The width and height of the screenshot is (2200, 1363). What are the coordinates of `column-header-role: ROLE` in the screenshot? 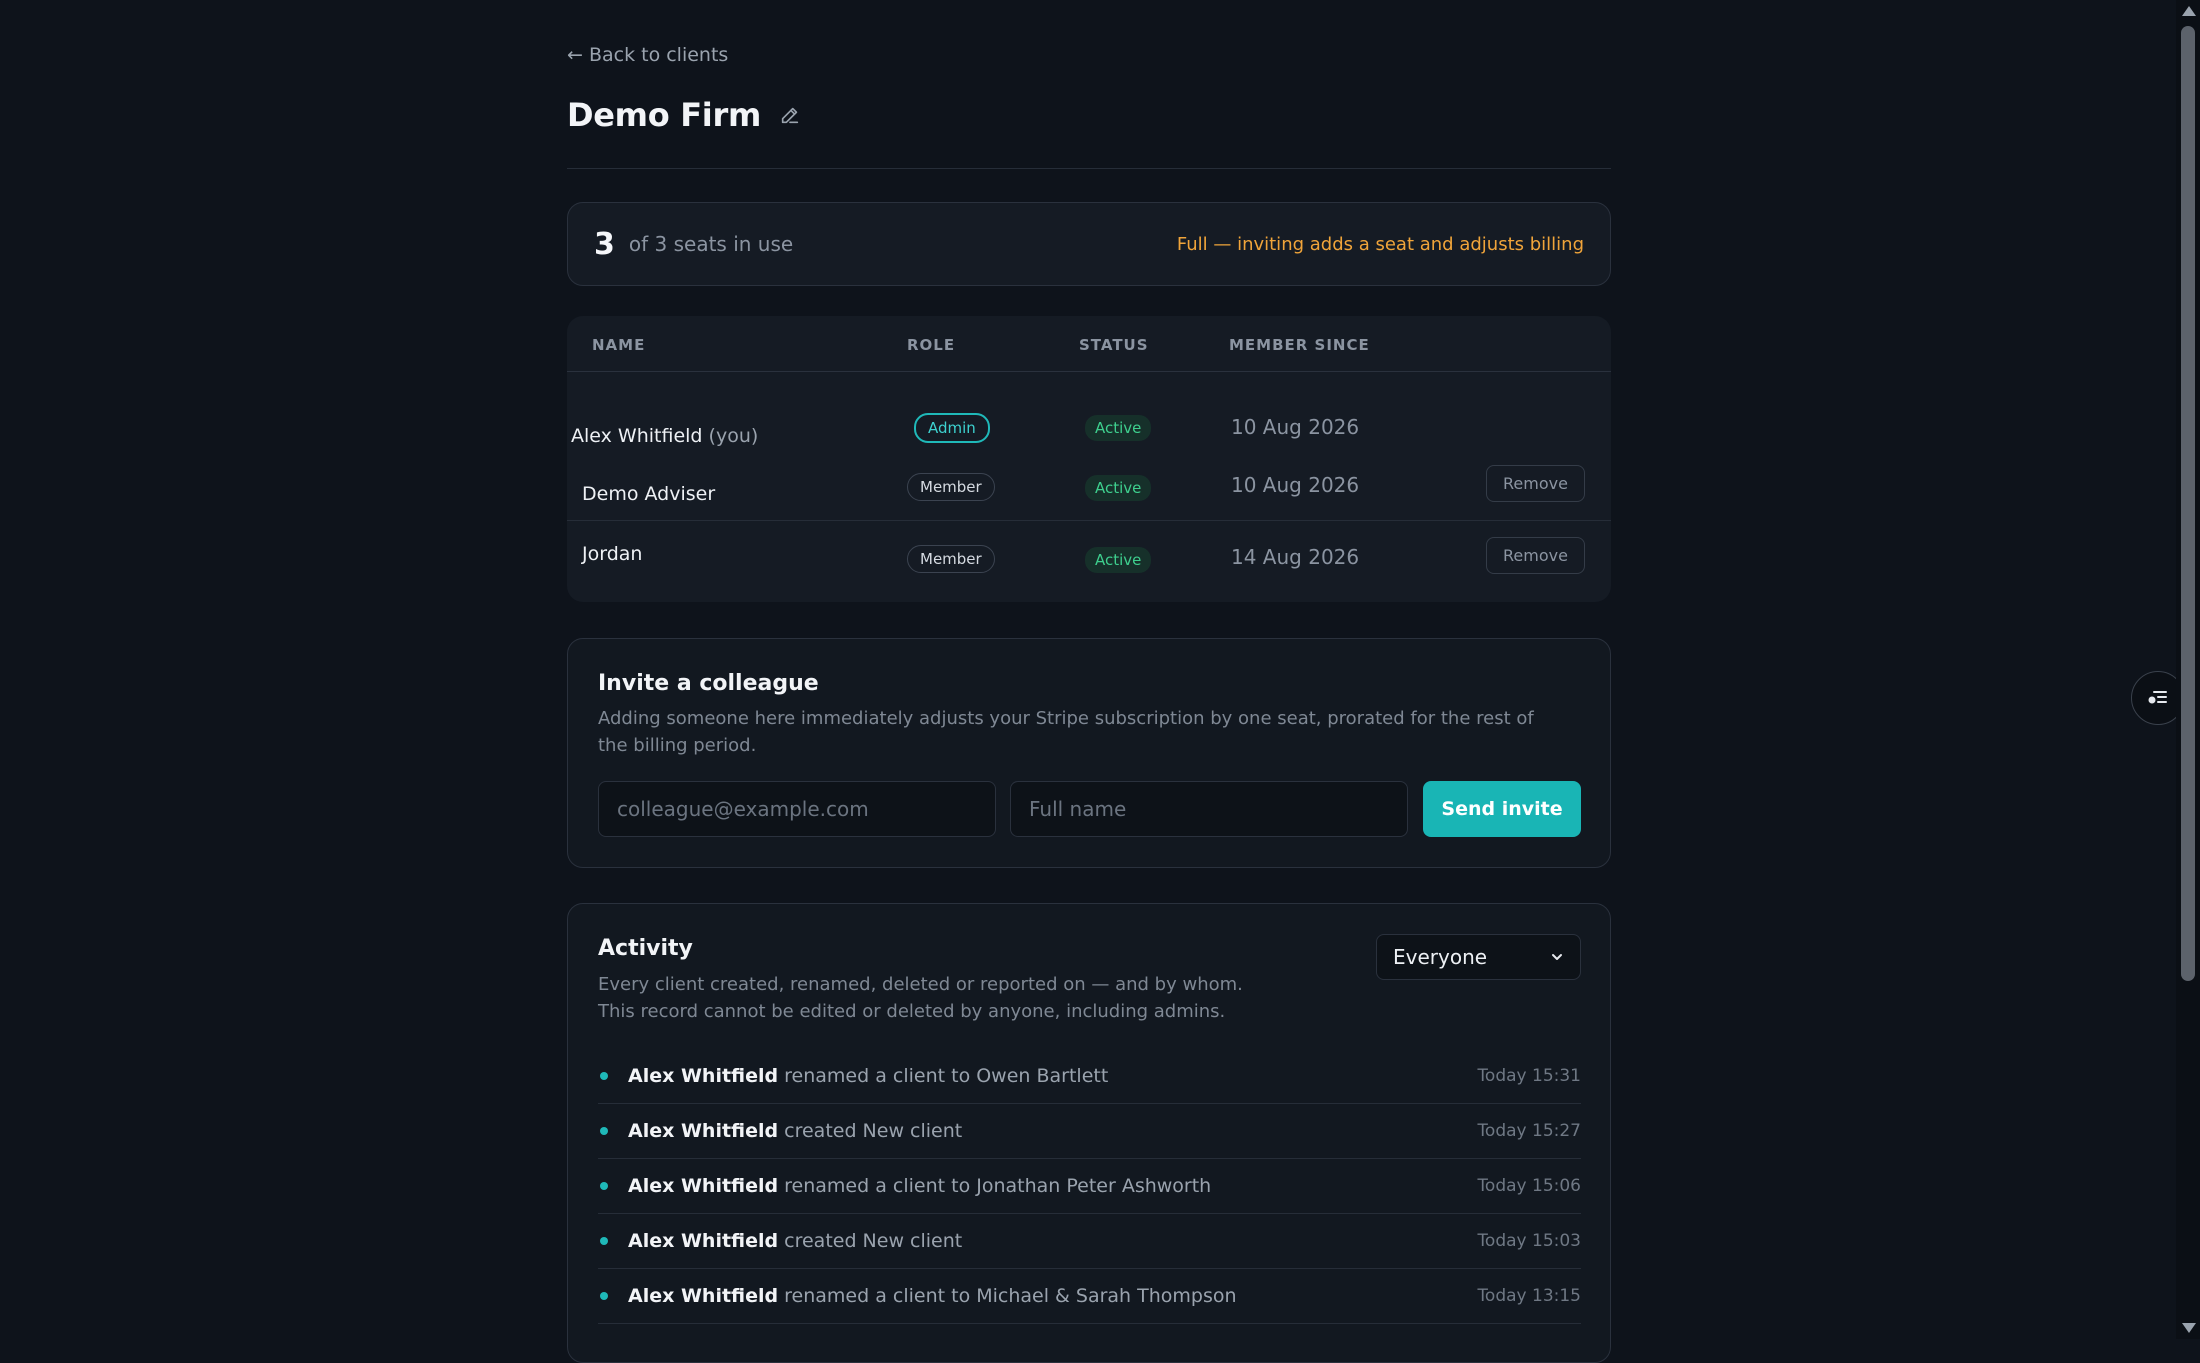 It's located at (931, 345).